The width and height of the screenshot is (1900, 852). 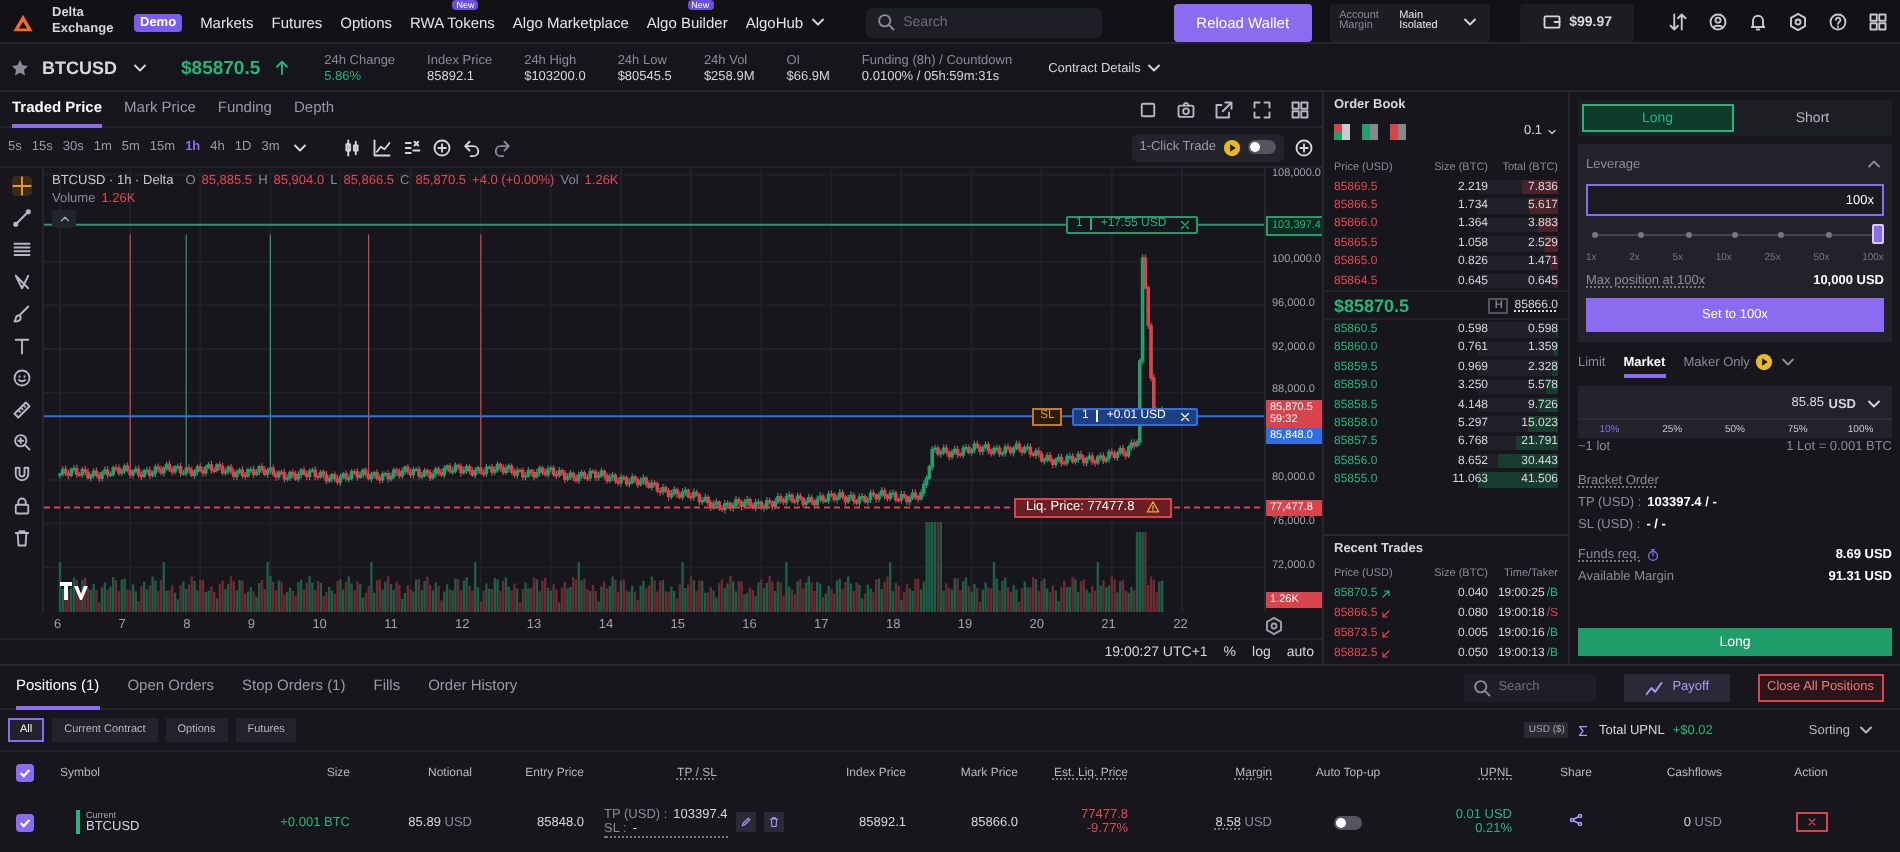 What do you see at coordinates (1385, 594) in the screenshot?
I see `arrow-up-right-icon` at bounding box center [1385, 594].